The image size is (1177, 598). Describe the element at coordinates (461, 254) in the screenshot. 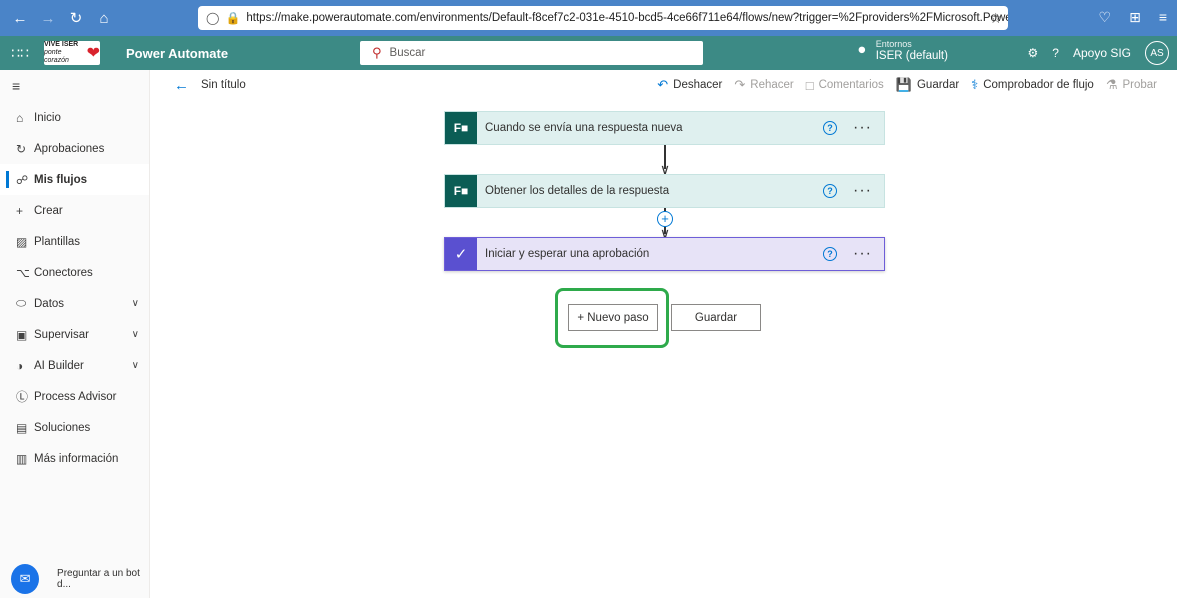

I see `approval-icon: ✓` at that location.